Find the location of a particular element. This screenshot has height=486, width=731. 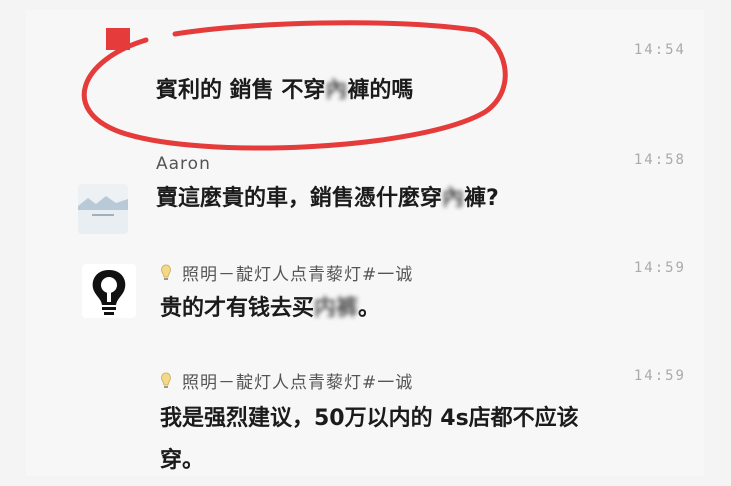

message-time: 14:54 is located at coordinates (659, 50).